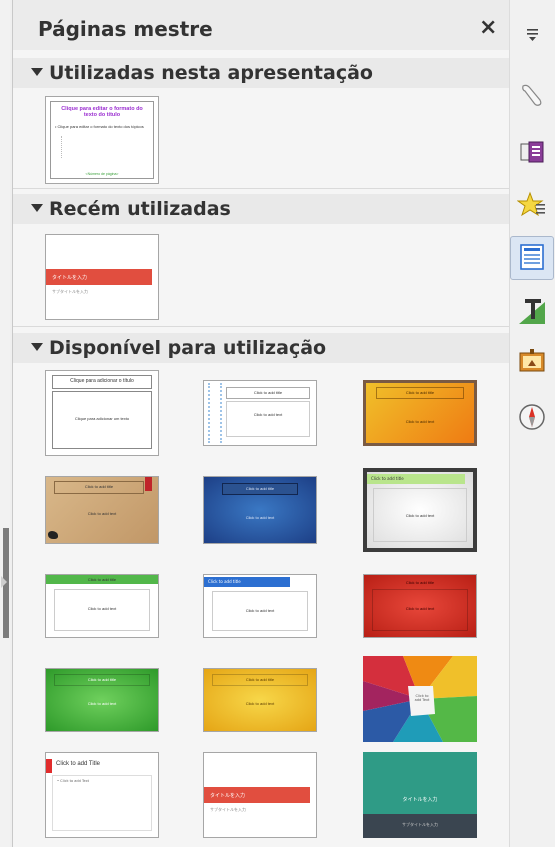 The image size is (555, 847). What do you see at coordinates (91, 147) in the screenshot?
I see `outline-lines` at bounding box center [91, 147].